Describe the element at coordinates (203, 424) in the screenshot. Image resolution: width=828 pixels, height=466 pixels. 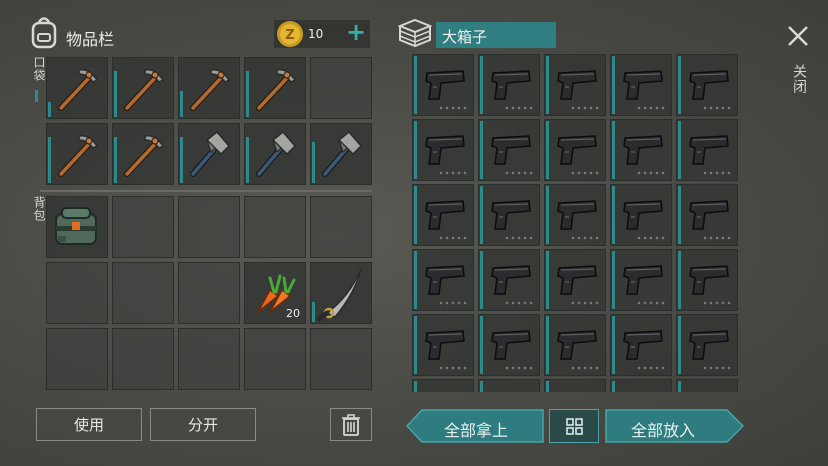
I see `split-button: 分开` at that location.